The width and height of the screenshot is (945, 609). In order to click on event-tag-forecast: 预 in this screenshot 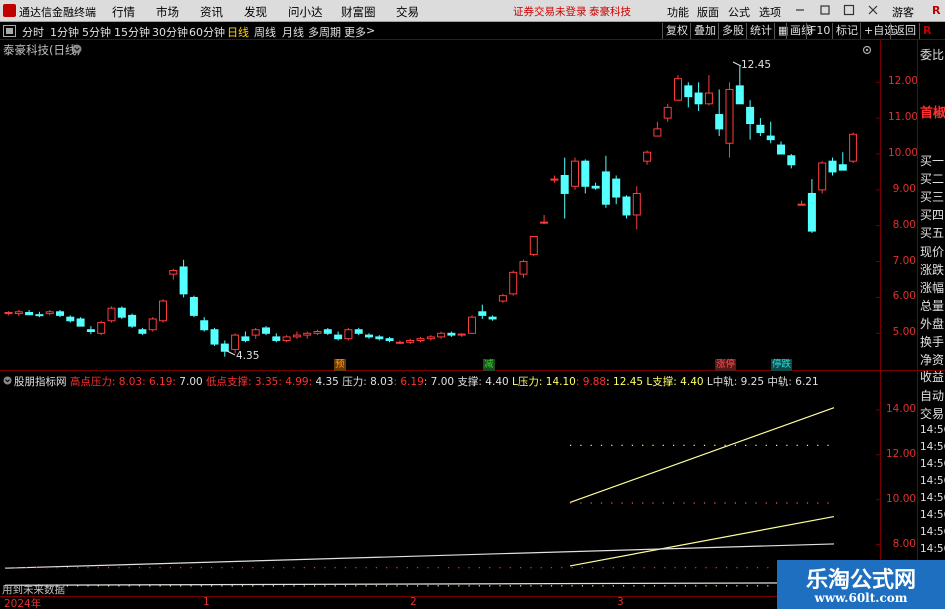, I will do `click(340, 365)`.